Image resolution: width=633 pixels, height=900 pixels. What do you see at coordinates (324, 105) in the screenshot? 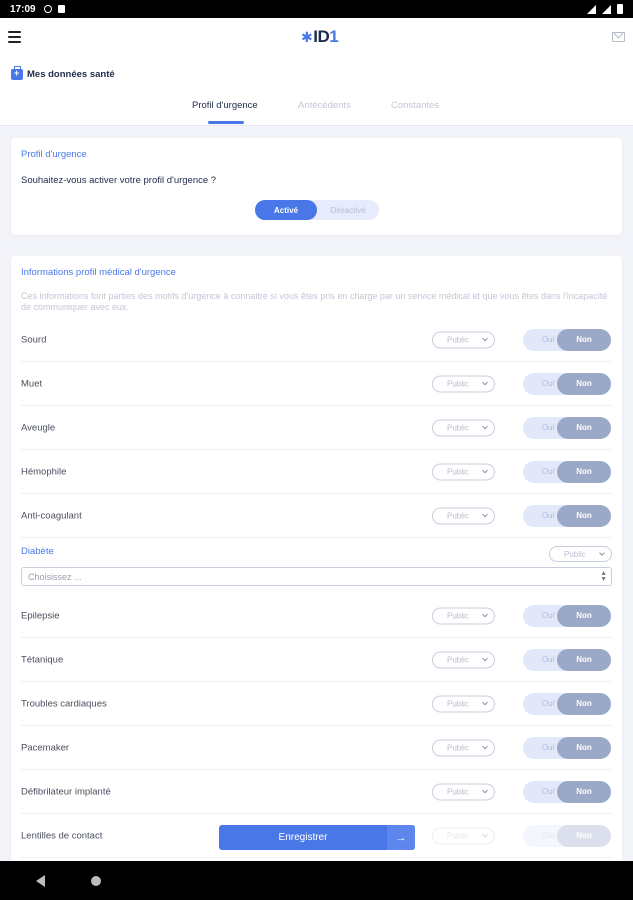
I see `tab-history: Antécédents` at bounding box center [324, 105].